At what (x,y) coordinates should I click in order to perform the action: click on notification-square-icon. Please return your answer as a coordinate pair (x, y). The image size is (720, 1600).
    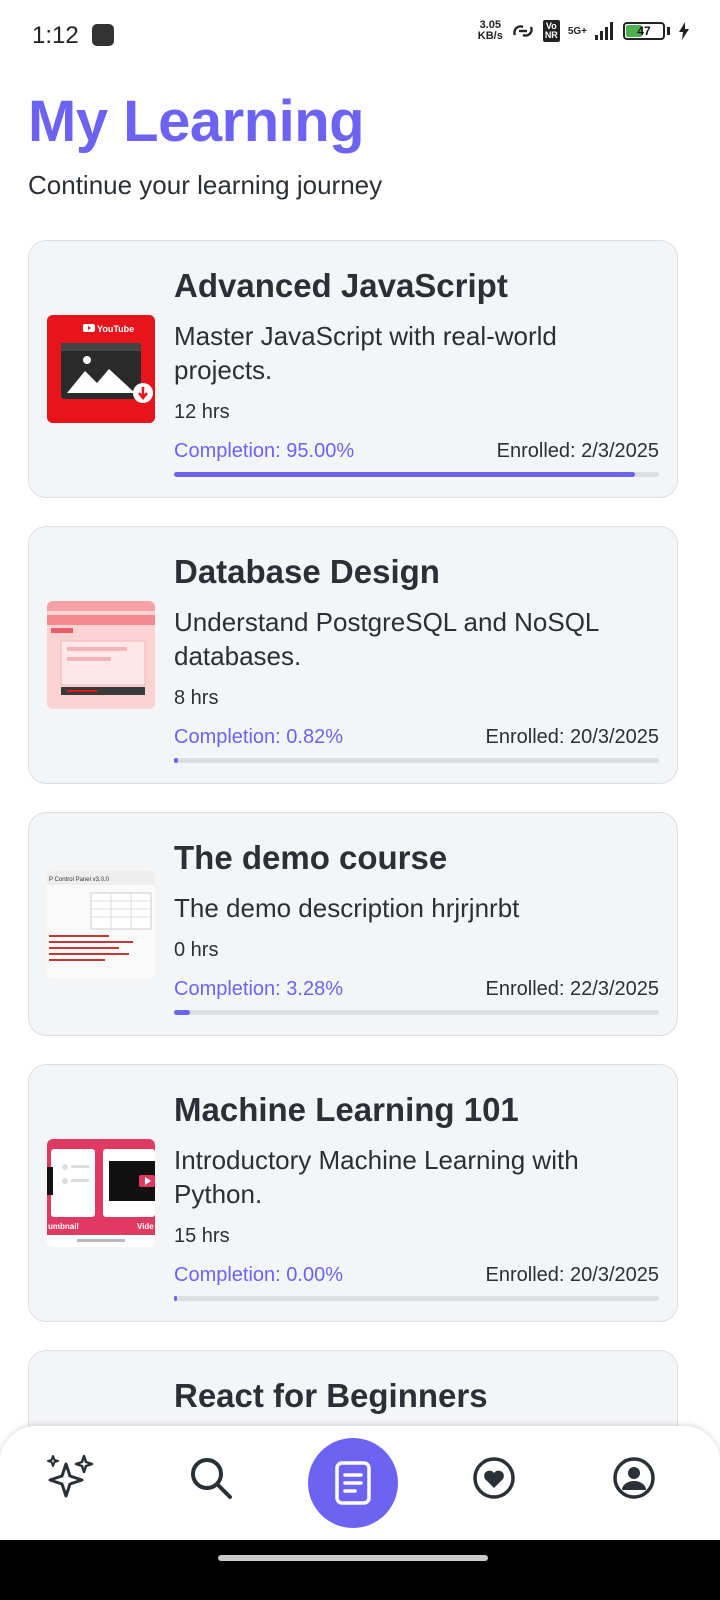
    Looking at the image, I should click on (103, 35).